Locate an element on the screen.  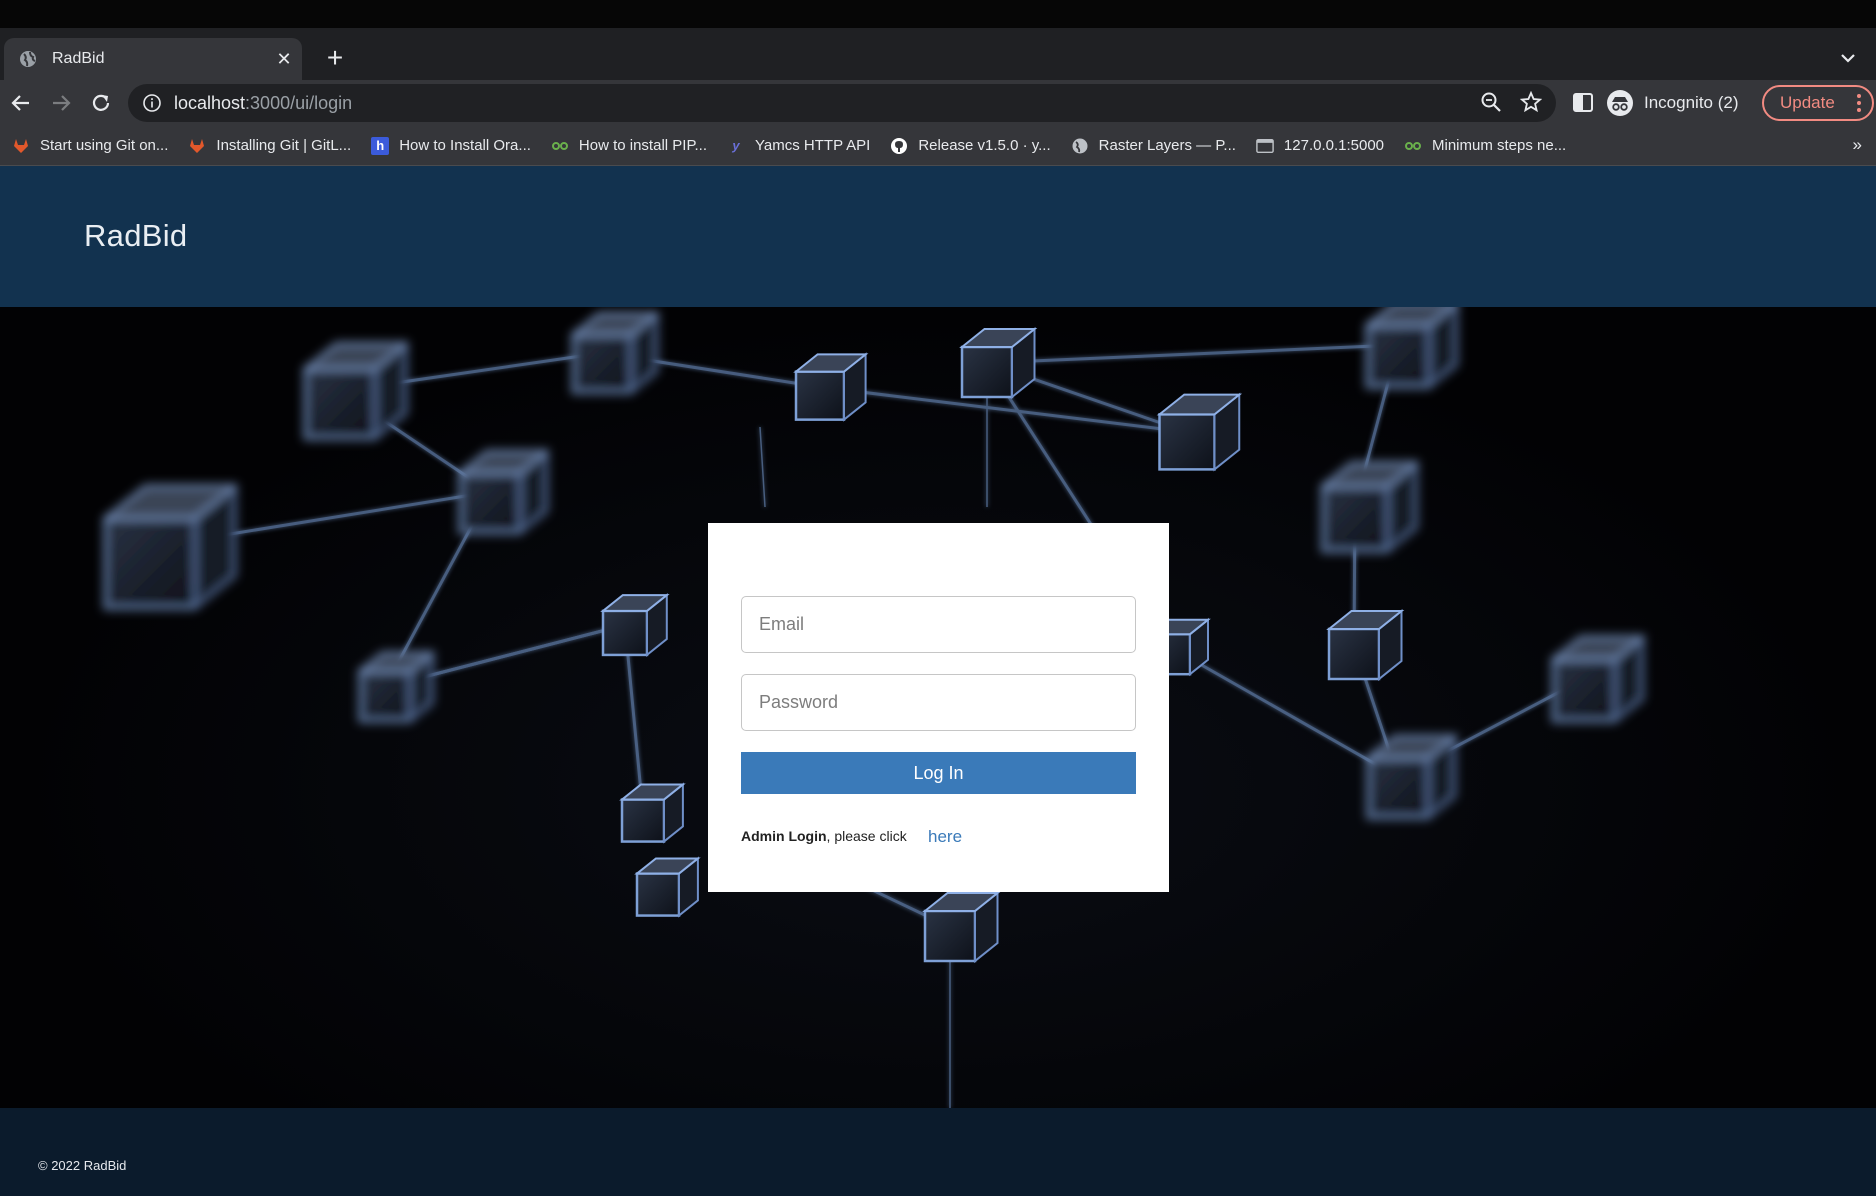
reload-button is located at coordinates (101, 103).